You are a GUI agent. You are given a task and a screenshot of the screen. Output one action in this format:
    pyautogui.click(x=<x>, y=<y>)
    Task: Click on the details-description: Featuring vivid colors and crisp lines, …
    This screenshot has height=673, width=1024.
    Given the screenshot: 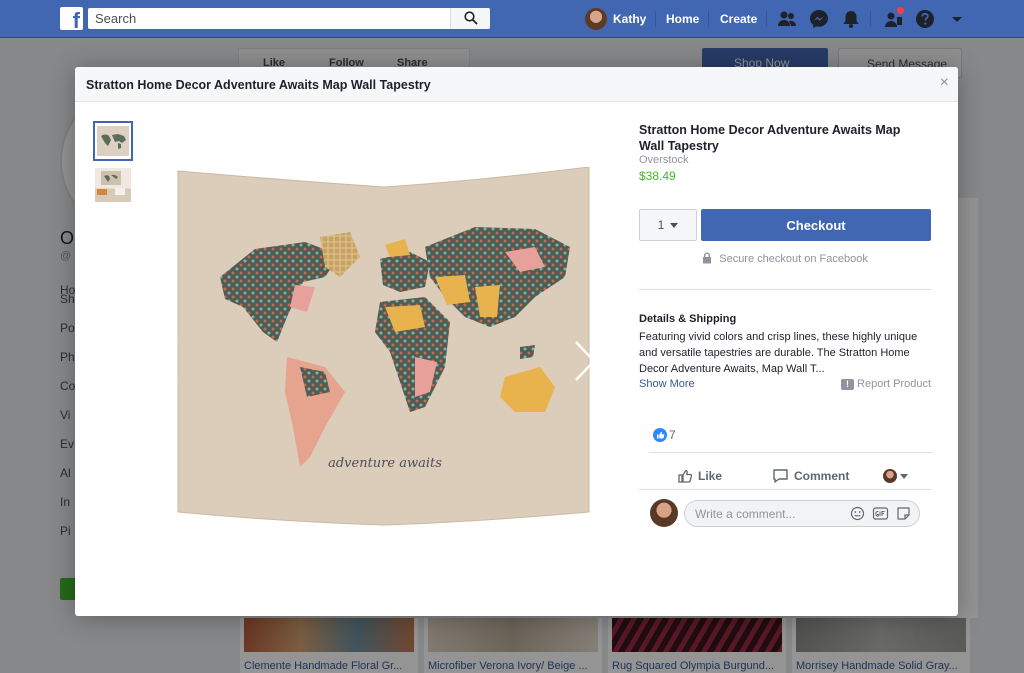 What is the action you would take?
    pyautogui.click(x=778, y=353)
    